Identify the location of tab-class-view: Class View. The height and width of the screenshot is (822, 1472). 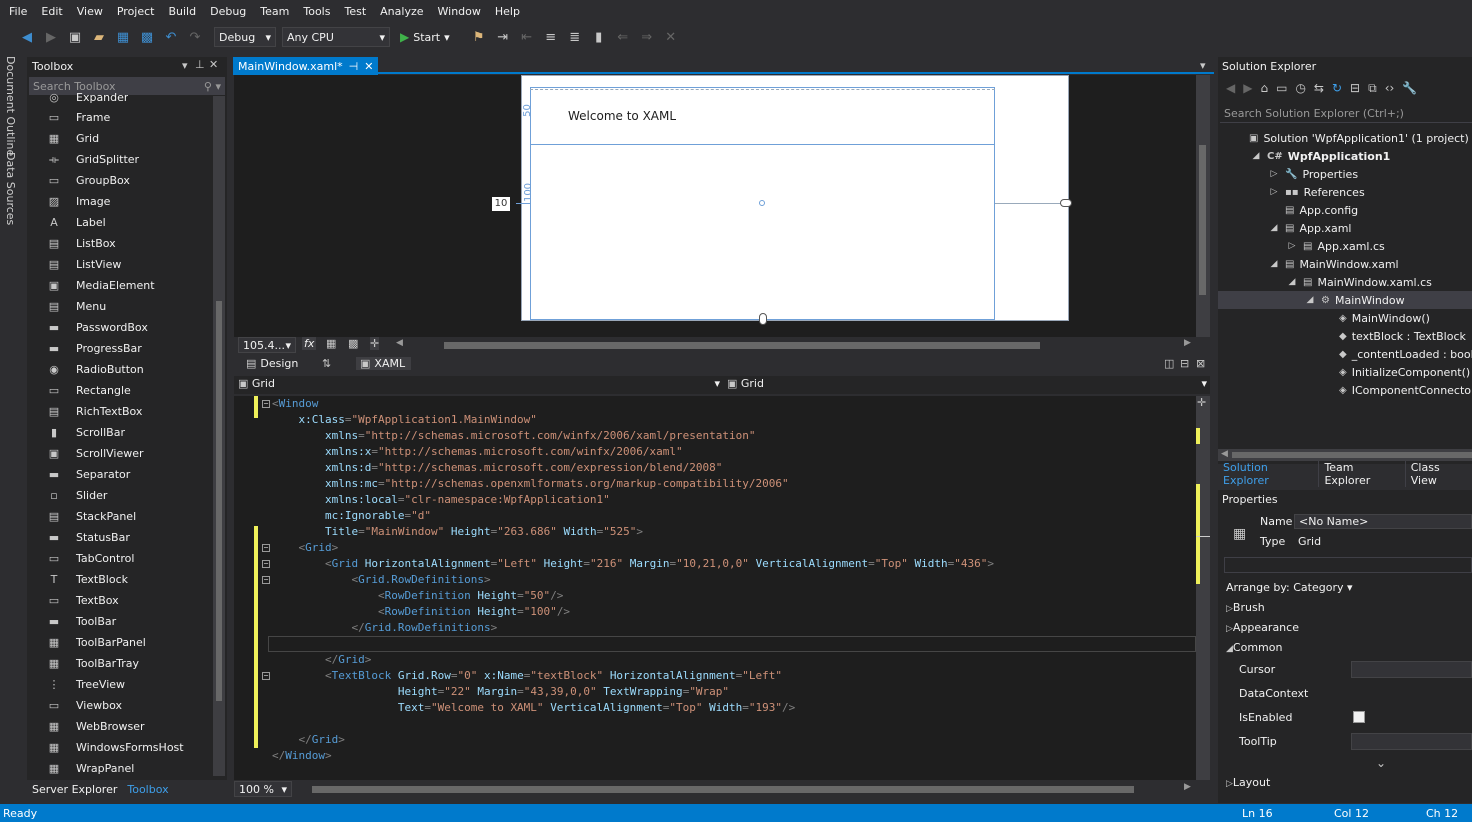
(1439, 474).